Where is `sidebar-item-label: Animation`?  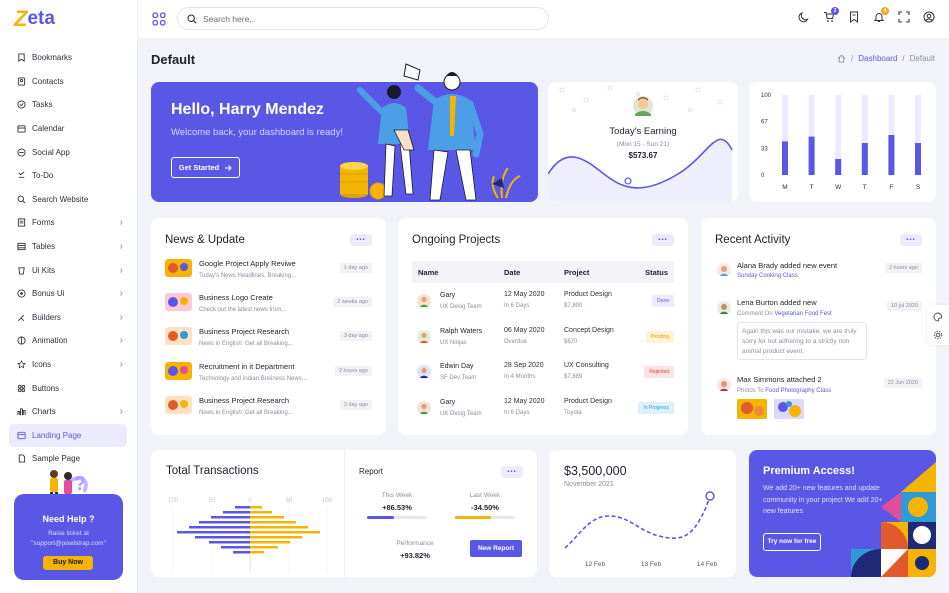
sidebar-item-label: Animation is located at coordinates (50, 341).